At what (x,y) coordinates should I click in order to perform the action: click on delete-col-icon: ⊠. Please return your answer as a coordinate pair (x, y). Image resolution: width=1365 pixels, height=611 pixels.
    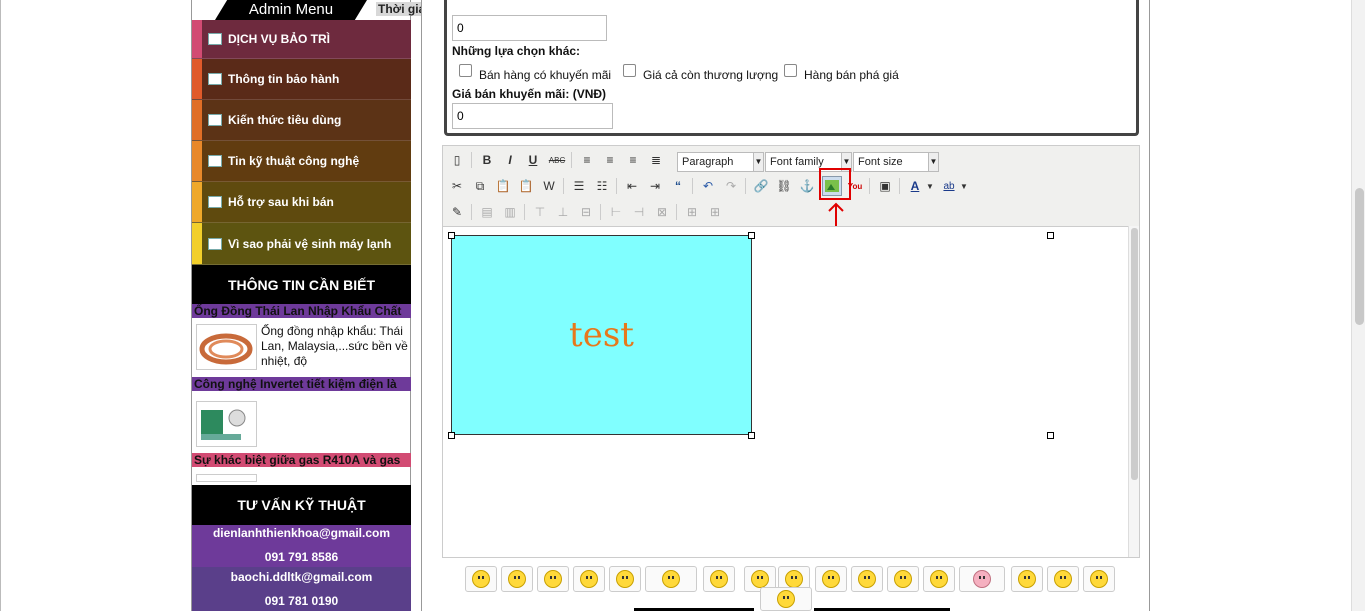
    Looking at the image, I should click on (662, 212).